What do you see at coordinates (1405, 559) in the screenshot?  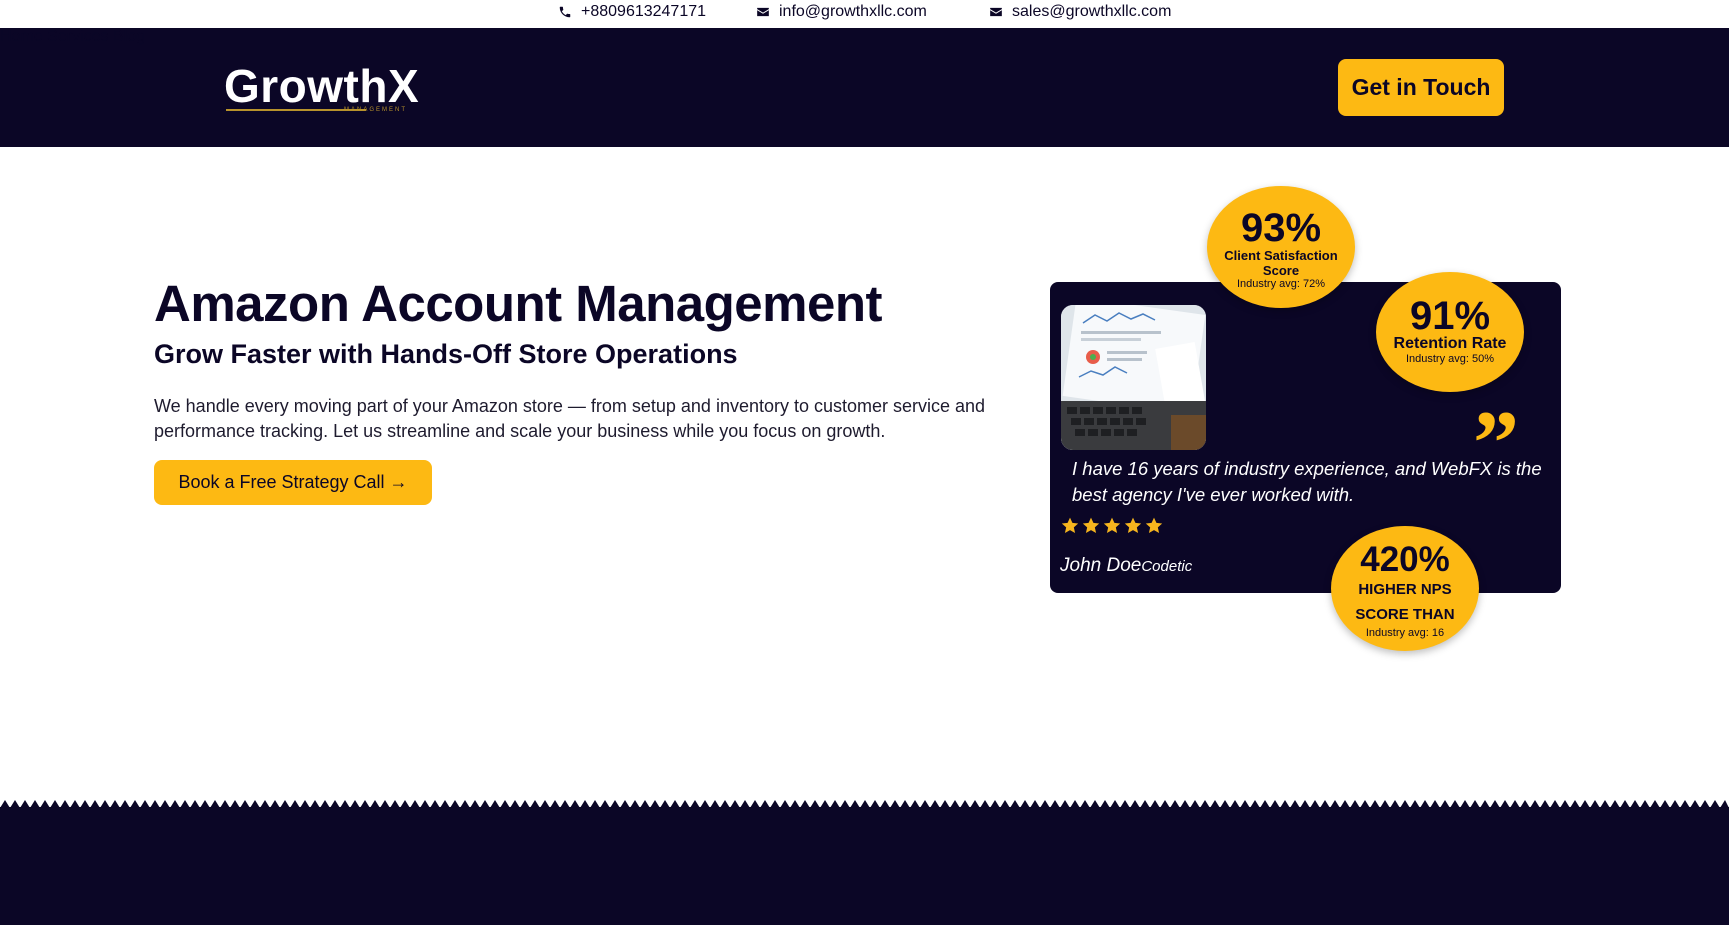 I see `stat-value: 420%` at bounding box center [1405, 559].